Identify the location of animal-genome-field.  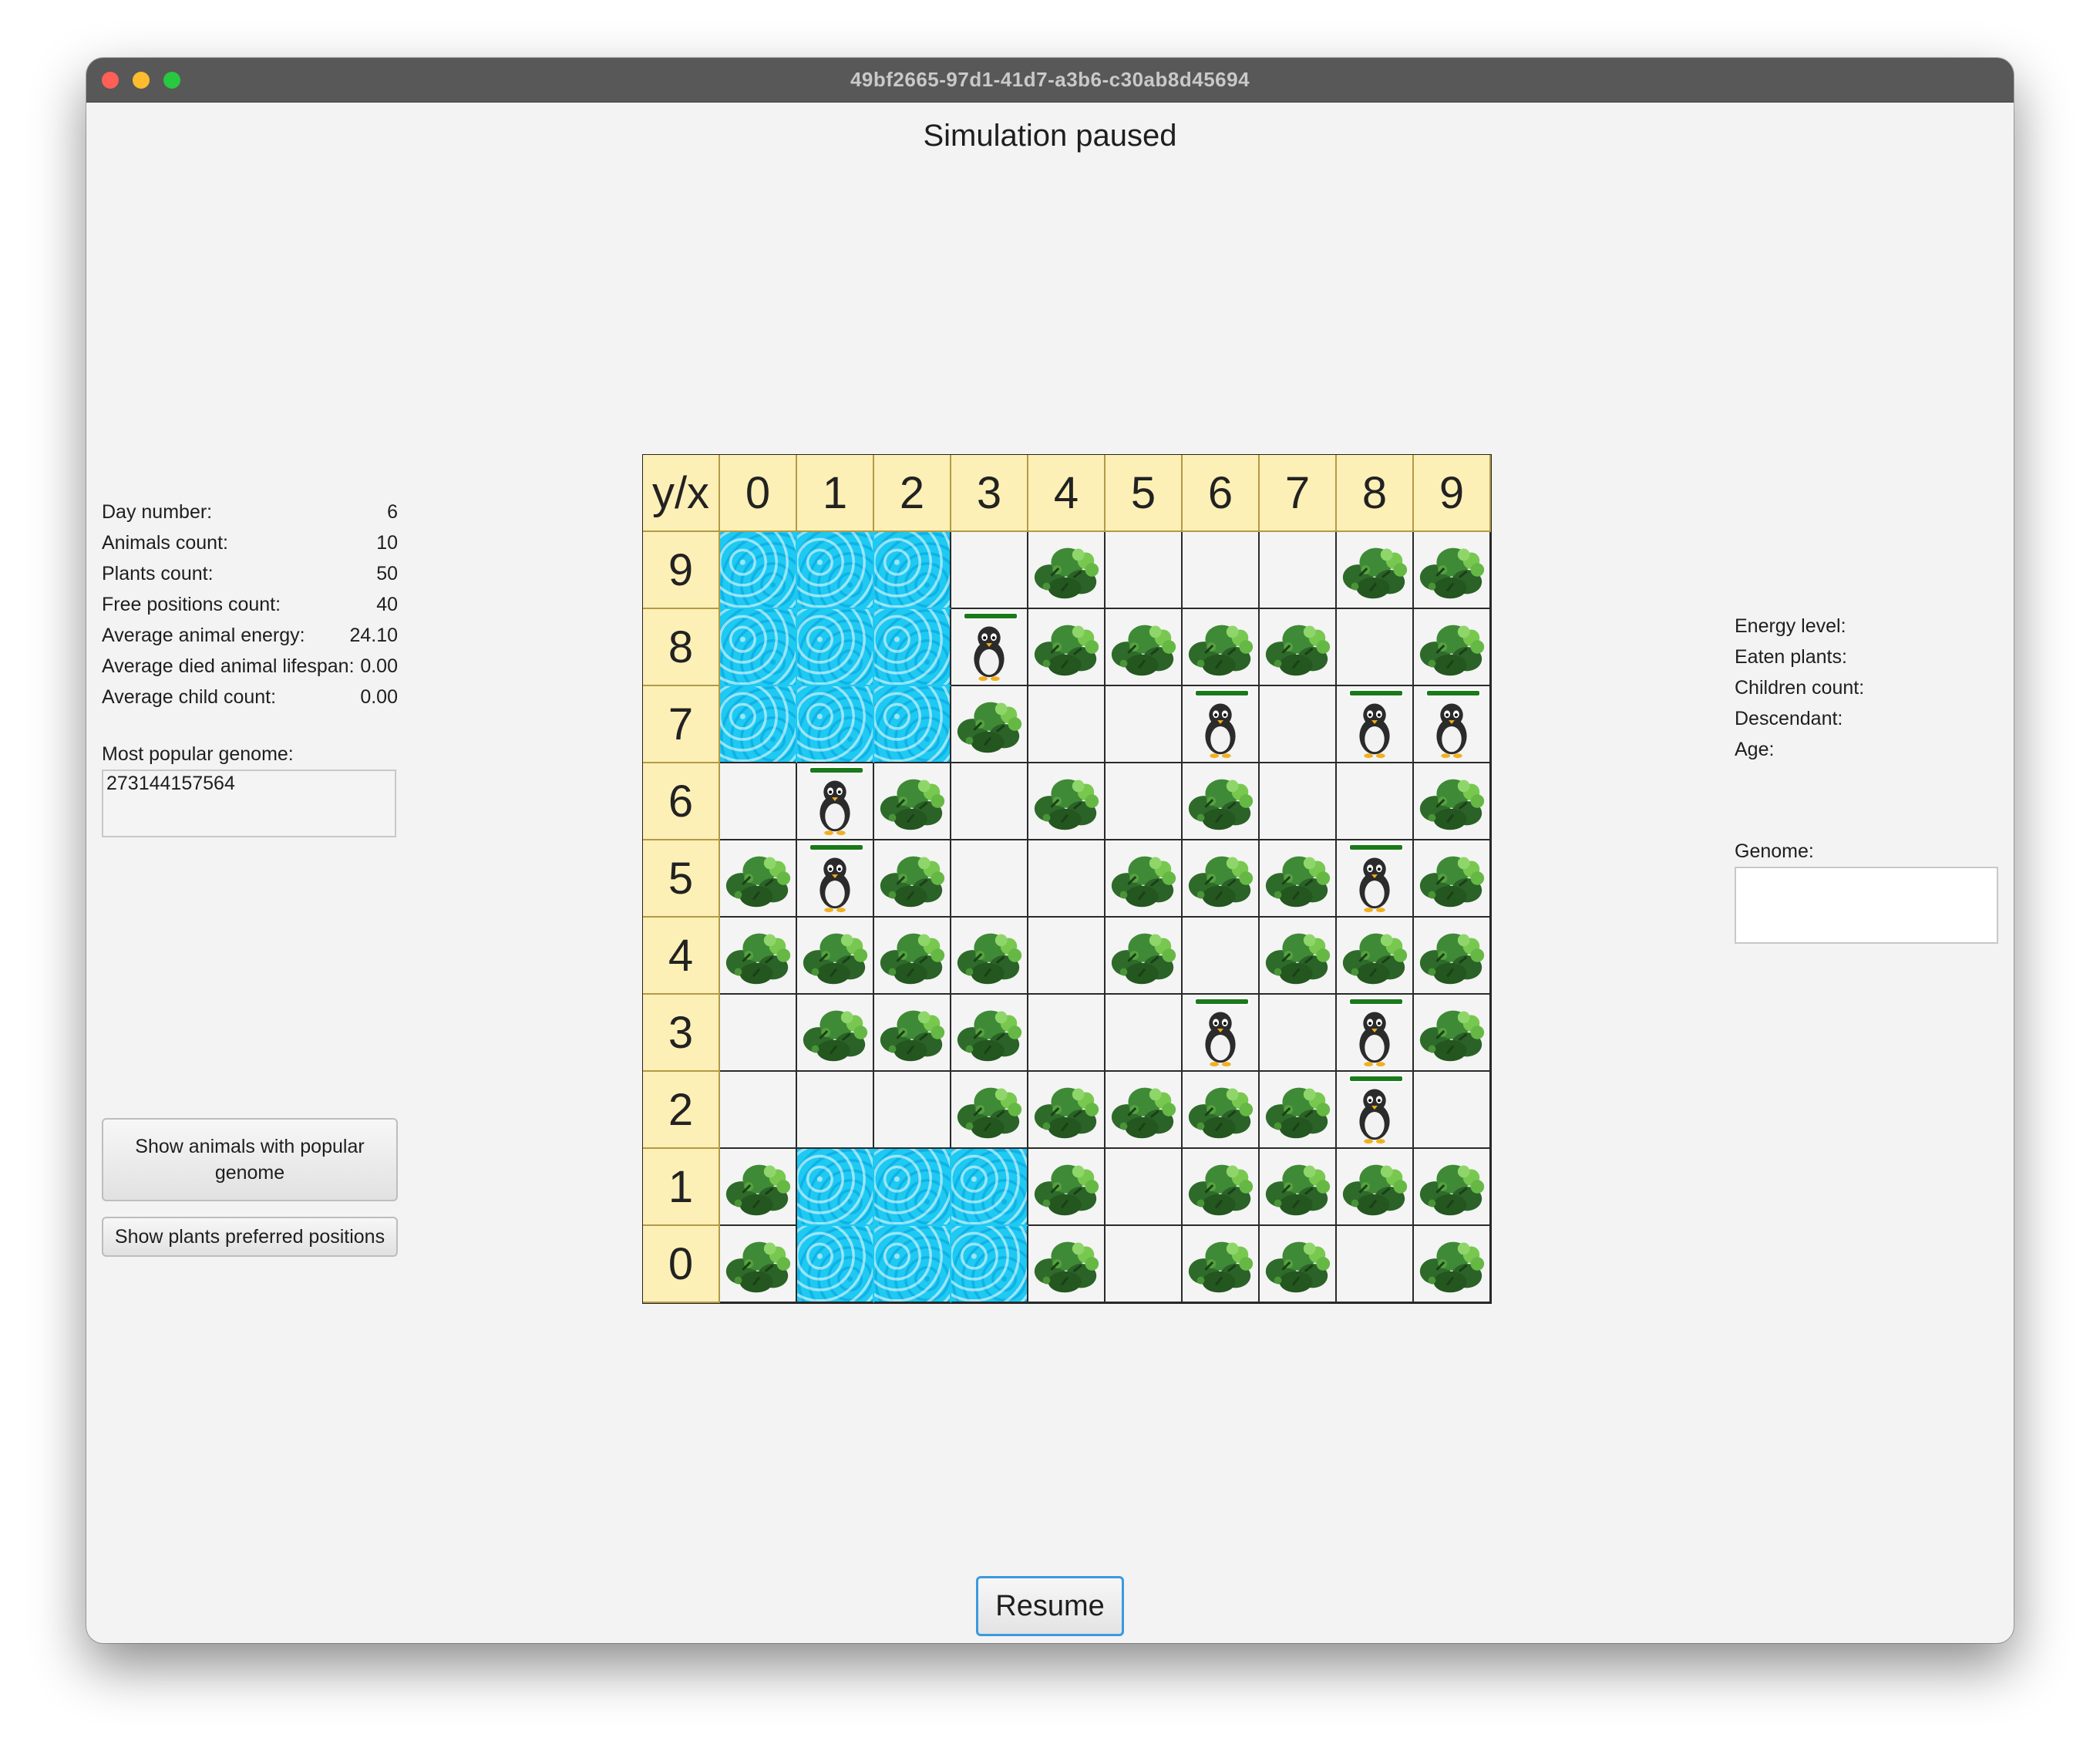
(1866, 905).